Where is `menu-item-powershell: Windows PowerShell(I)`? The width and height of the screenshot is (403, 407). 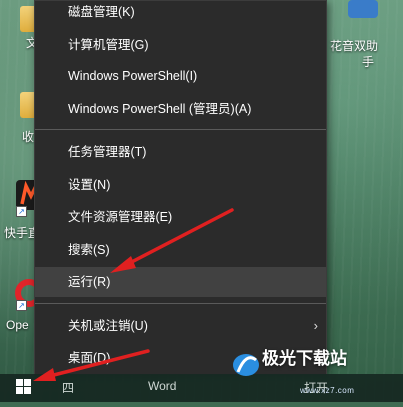 menu-item-powershell: Windows PowerShell(I) is located at coordinates (180, 76).